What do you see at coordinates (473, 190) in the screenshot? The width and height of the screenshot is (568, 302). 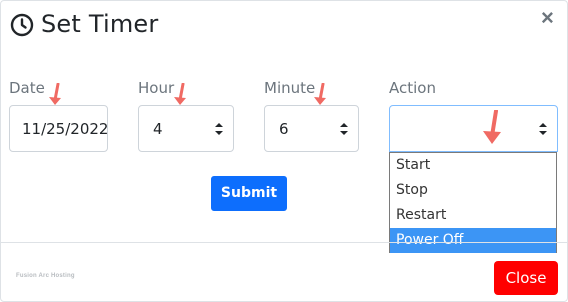 I see `option-stop: Stop` at bounding box center [473, 190].